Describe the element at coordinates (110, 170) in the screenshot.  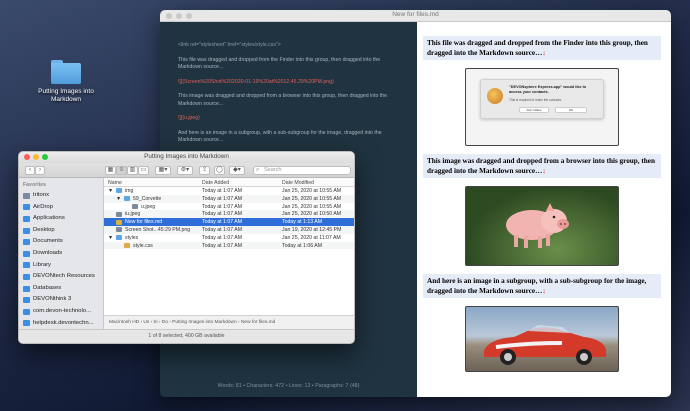
I see `view-icons-button: ▦` at that location.